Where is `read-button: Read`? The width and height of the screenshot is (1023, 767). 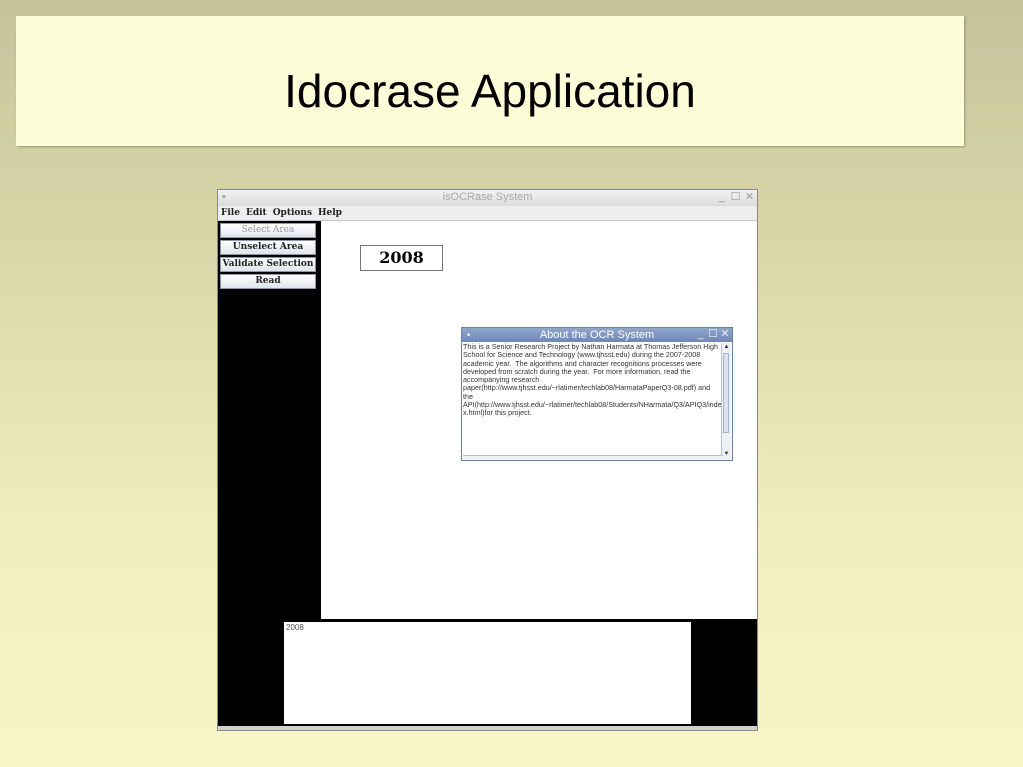 read-button: Read is located at coordinates (268, 281).